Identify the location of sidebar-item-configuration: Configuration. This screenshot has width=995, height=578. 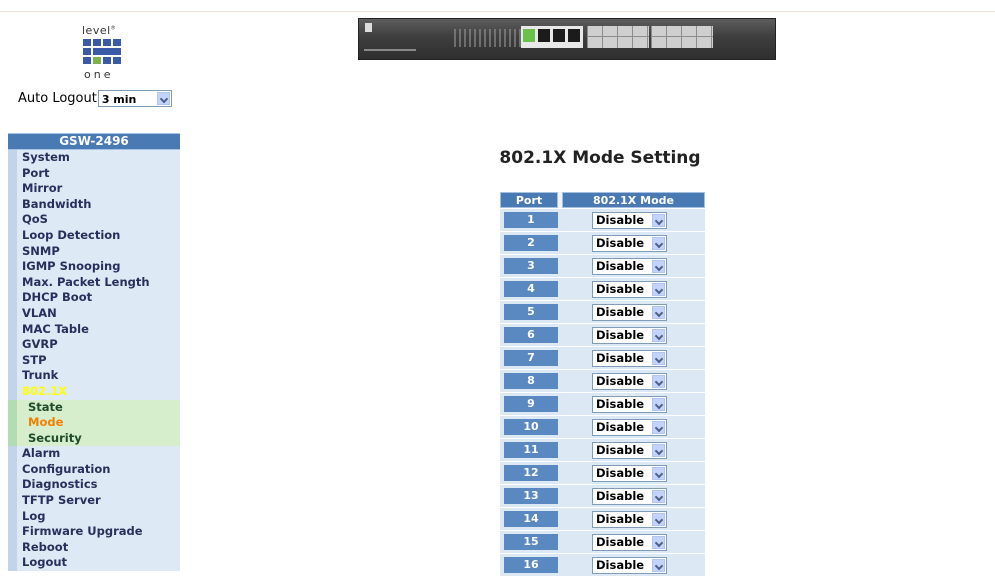
(94, 469).